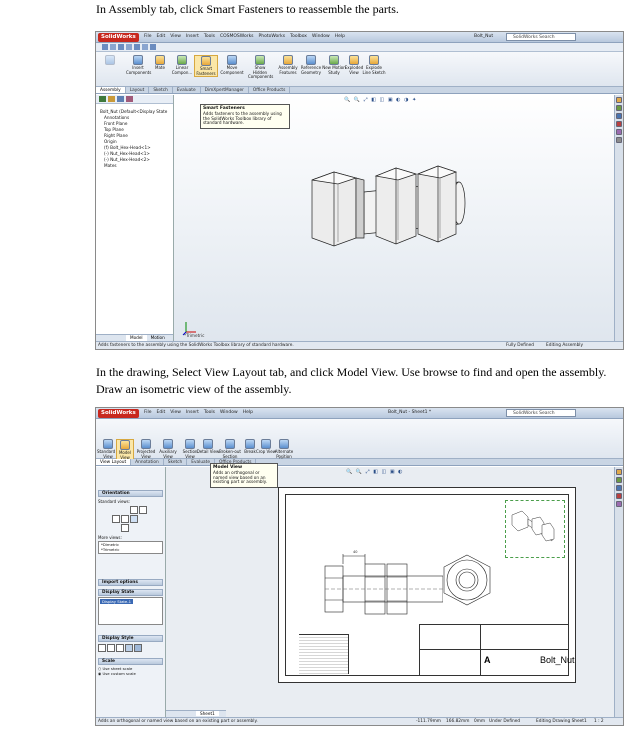 The width and height of the screenshot is (624, 742). I want to click on property-manager-icon, so click(111, 99).